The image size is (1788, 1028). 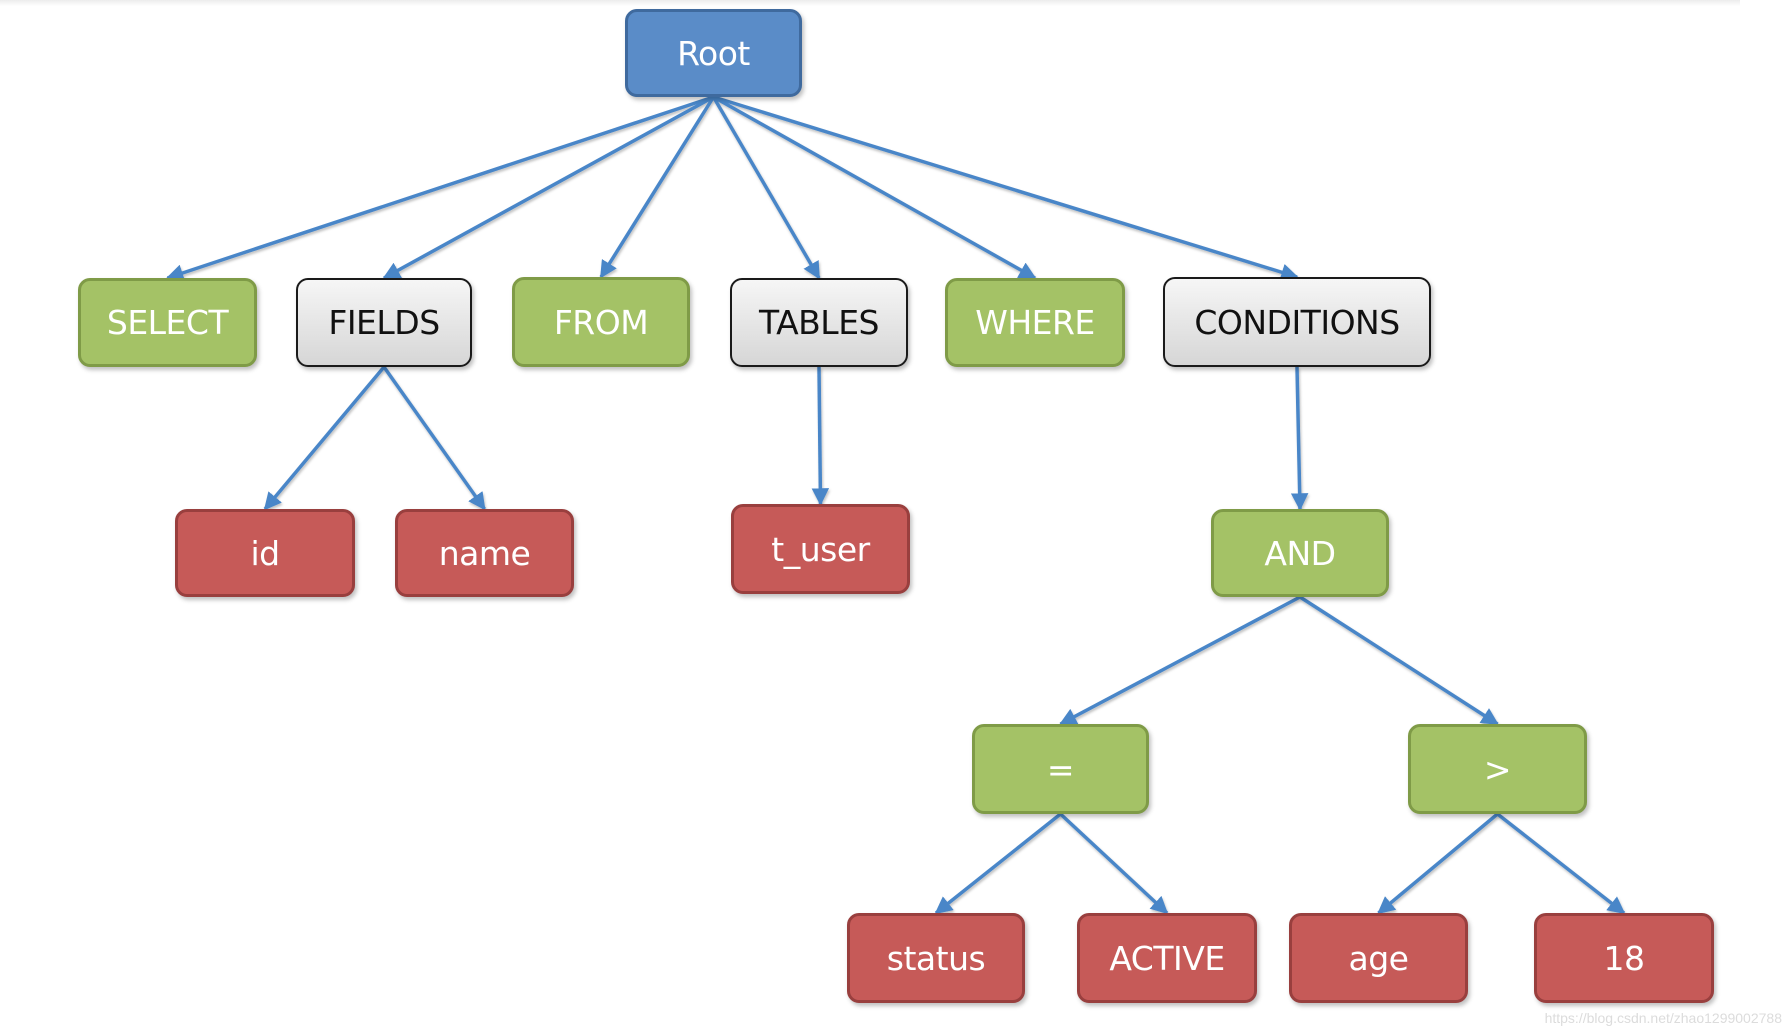 I want to click on edge-root-to-fields, so click(x=548, y=187).